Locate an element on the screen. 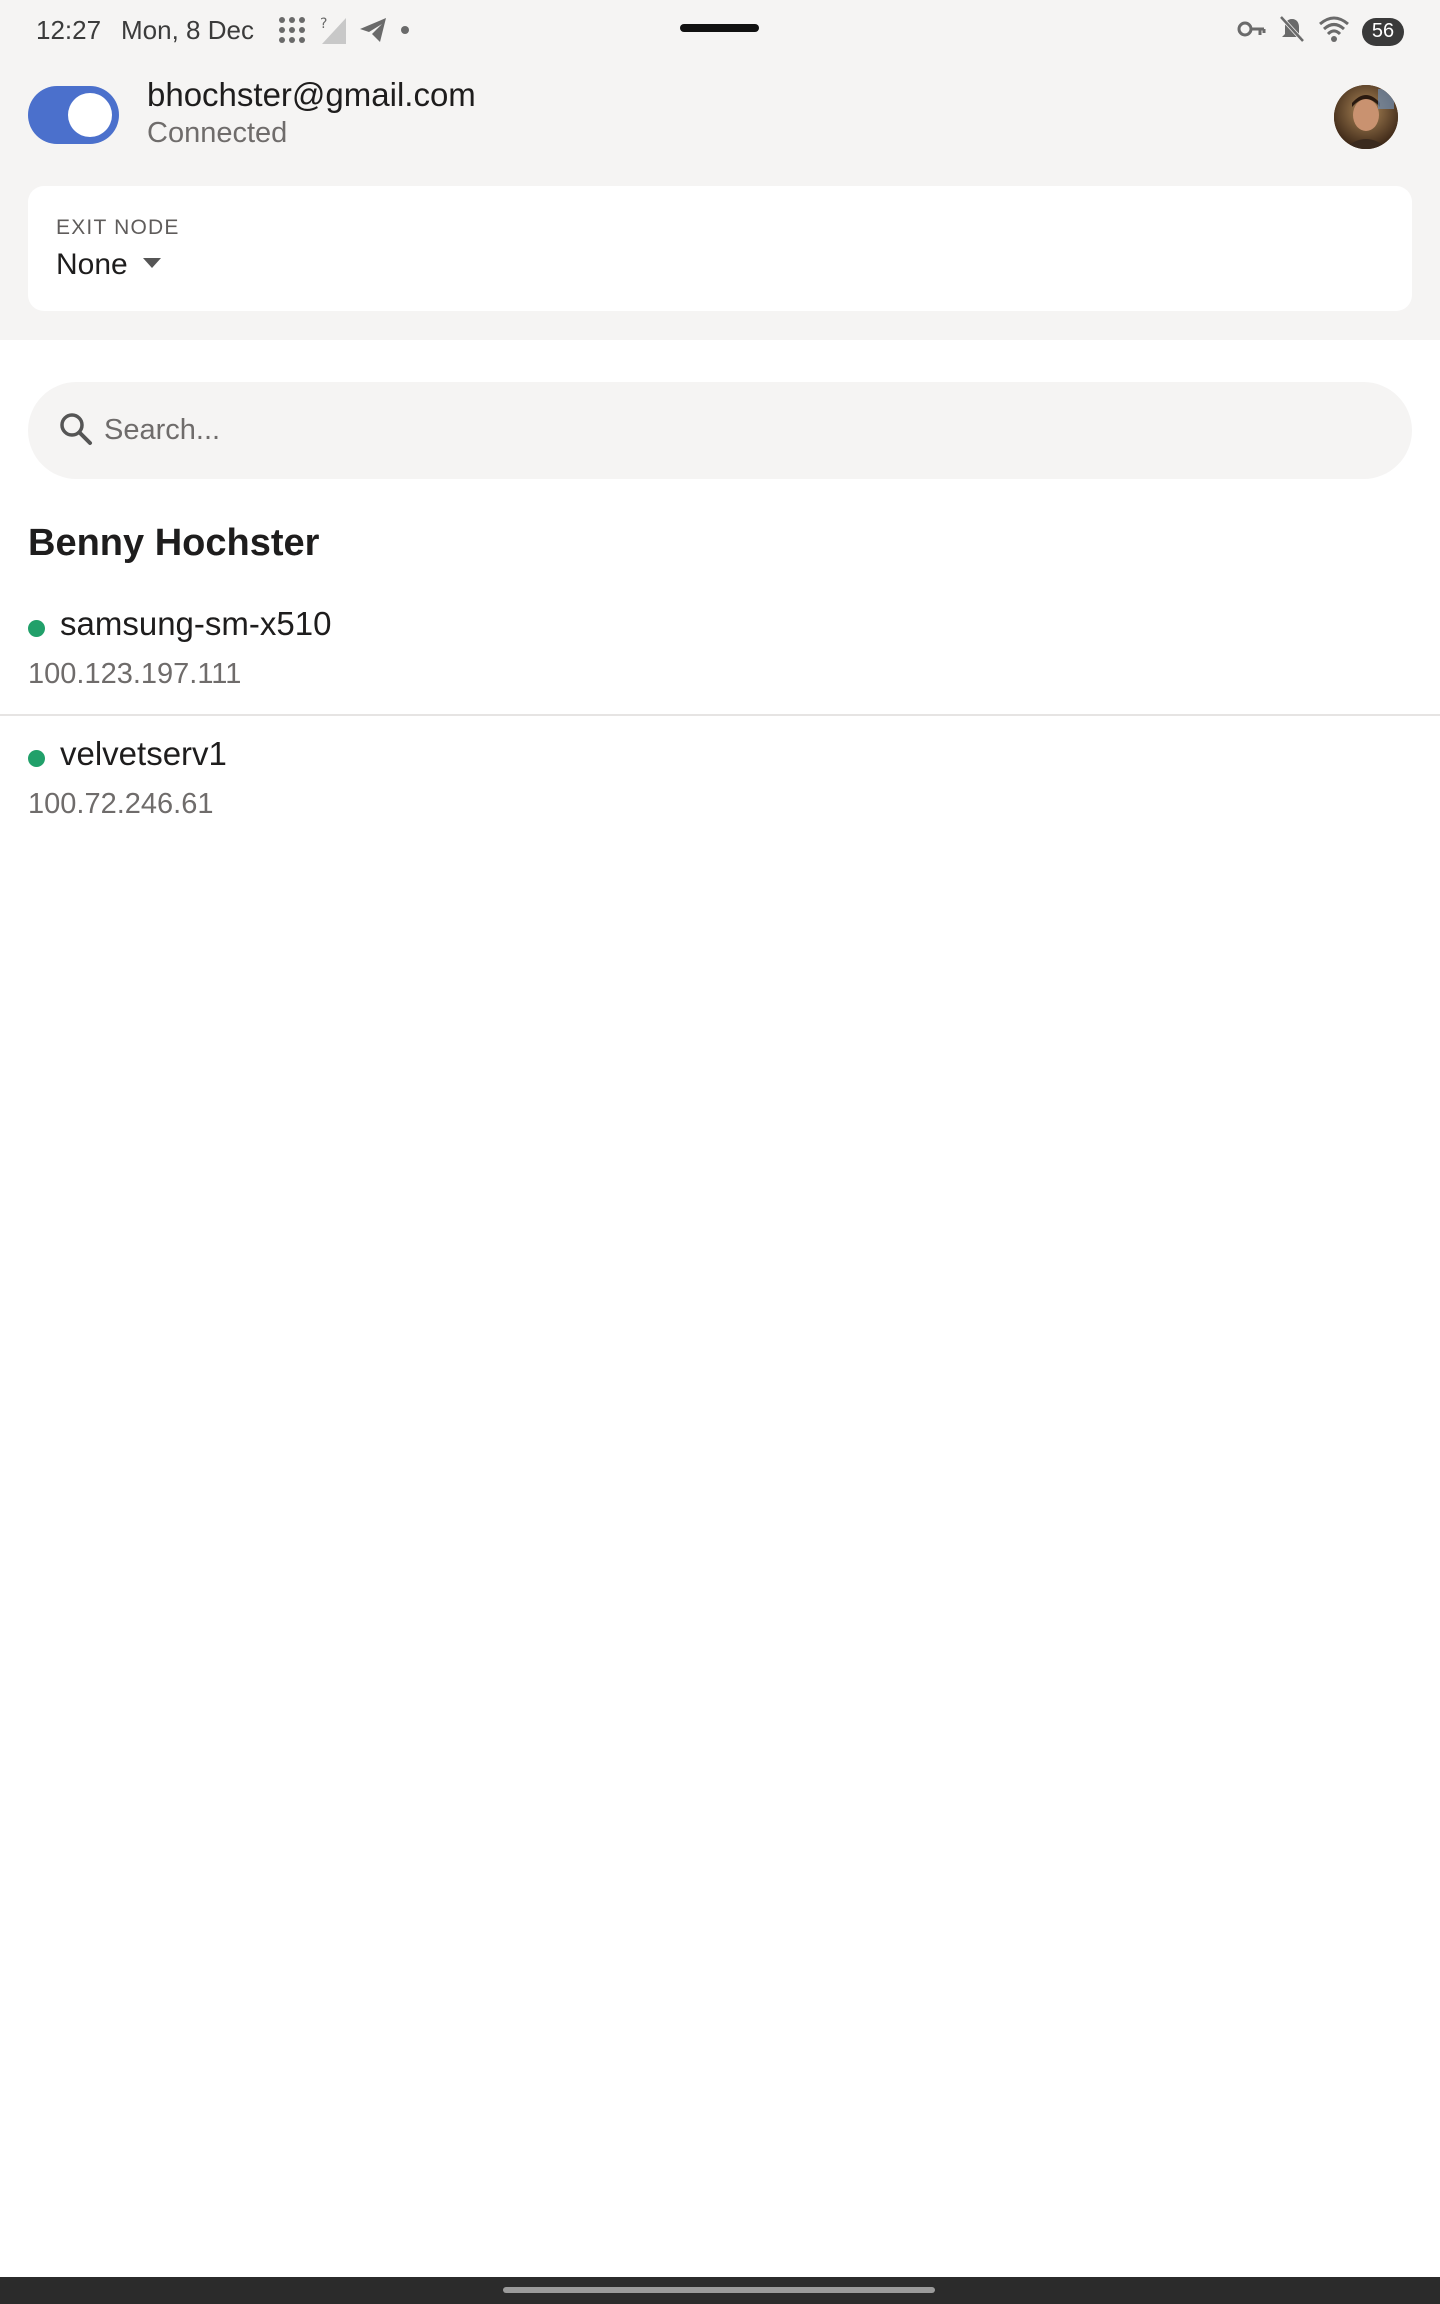 This screenshot has width=1440, height=2304. dropdown-arrow-icon is located at coordinates (152, 265).